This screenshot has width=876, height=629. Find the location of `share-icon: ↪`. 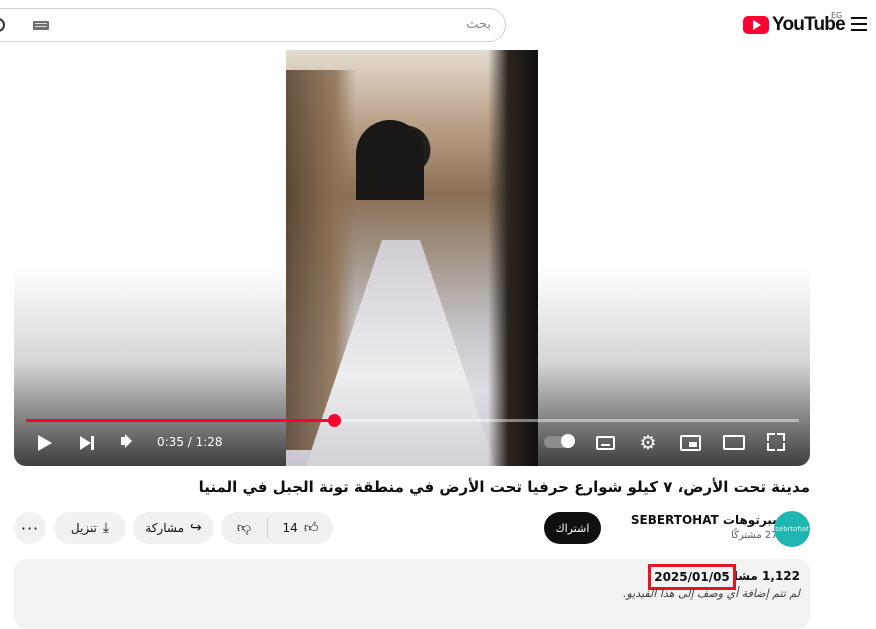

share-icon: ↪ is located at coordinates (196, 528).